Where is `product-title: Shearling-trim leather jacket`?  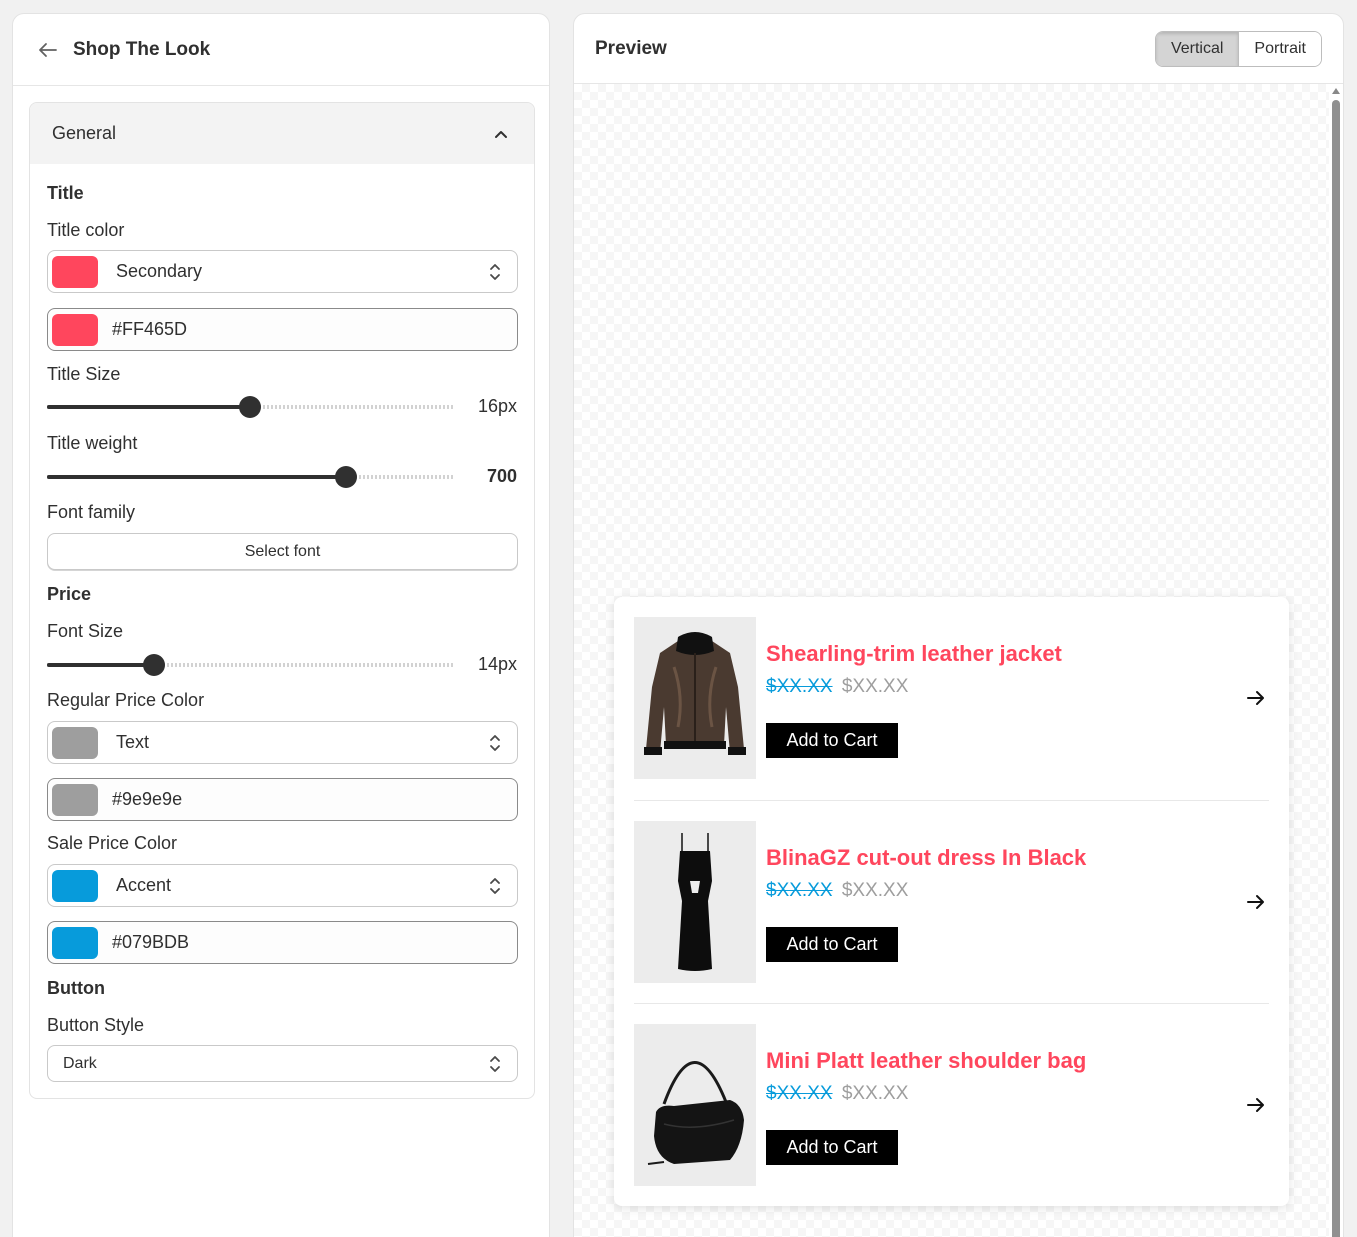
product-title: Shearling-trim leather jacket is located at coordinates (914, 654).